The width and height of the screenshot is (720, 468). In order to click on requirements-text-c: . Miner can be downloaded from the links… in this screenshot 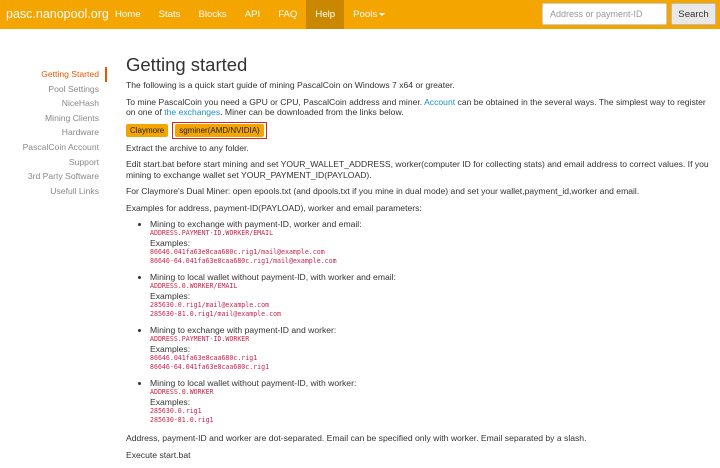, I will do `click(312, 112)`.